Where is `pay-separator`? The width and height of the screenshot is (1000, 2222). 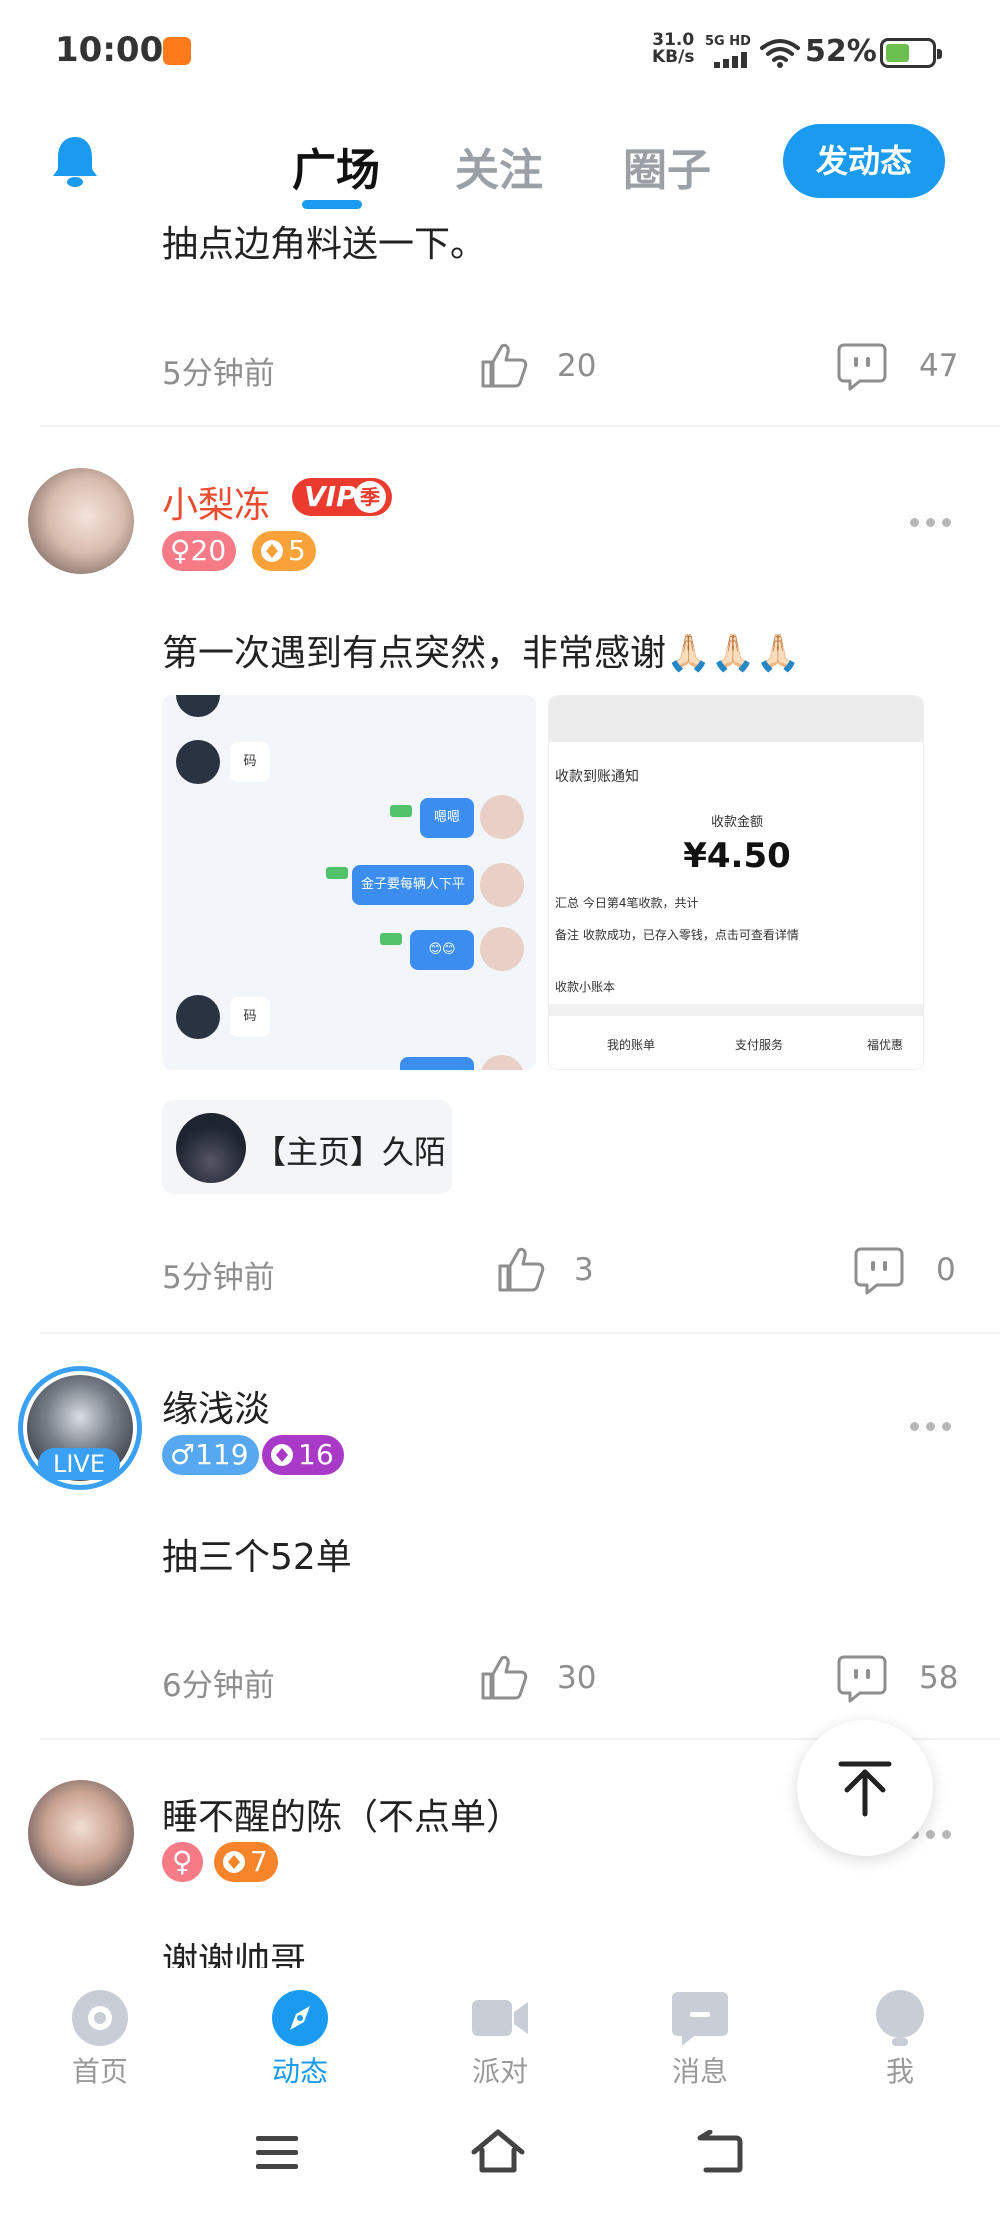
pay-separator is located at coordinates (736, 1010).